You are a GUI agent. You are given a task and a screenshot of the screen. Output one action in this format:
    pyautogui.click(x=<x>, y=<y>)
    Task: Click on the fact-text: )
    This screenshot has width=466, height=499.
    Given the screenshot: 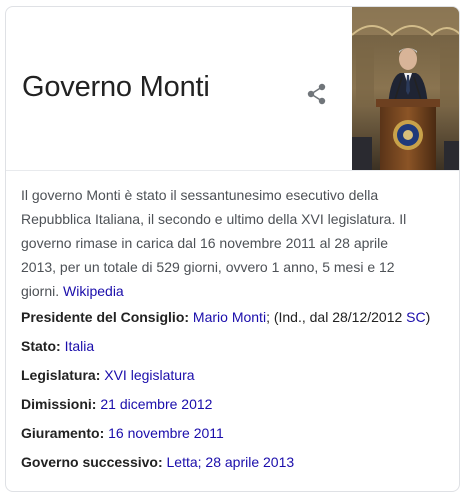 What is the action you would take?
    pyautogui.click(x=428, y=317)
    